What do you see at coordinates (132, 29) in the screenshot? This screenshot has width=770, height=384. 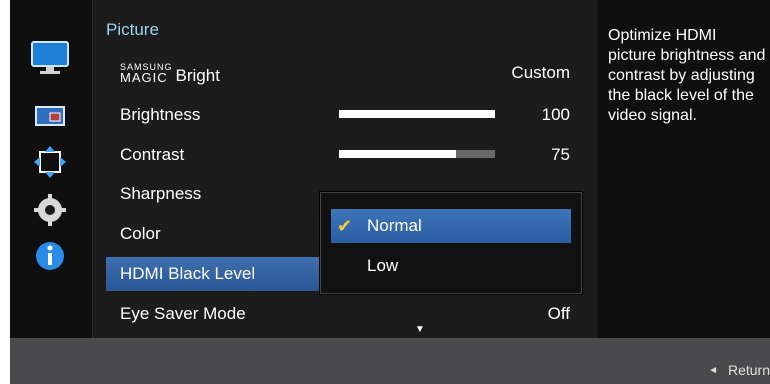 I see `menu-title: Picture` at bounding box center [132, 29].